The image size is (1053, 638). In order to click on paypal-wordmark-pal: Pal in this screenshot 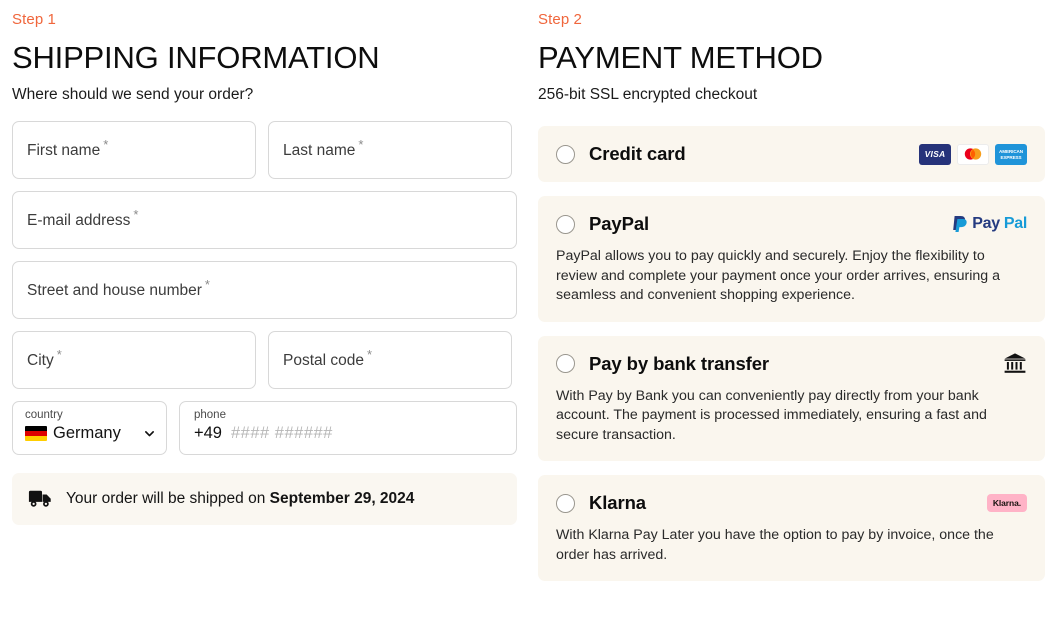, I will do `click(1015, 223)`.